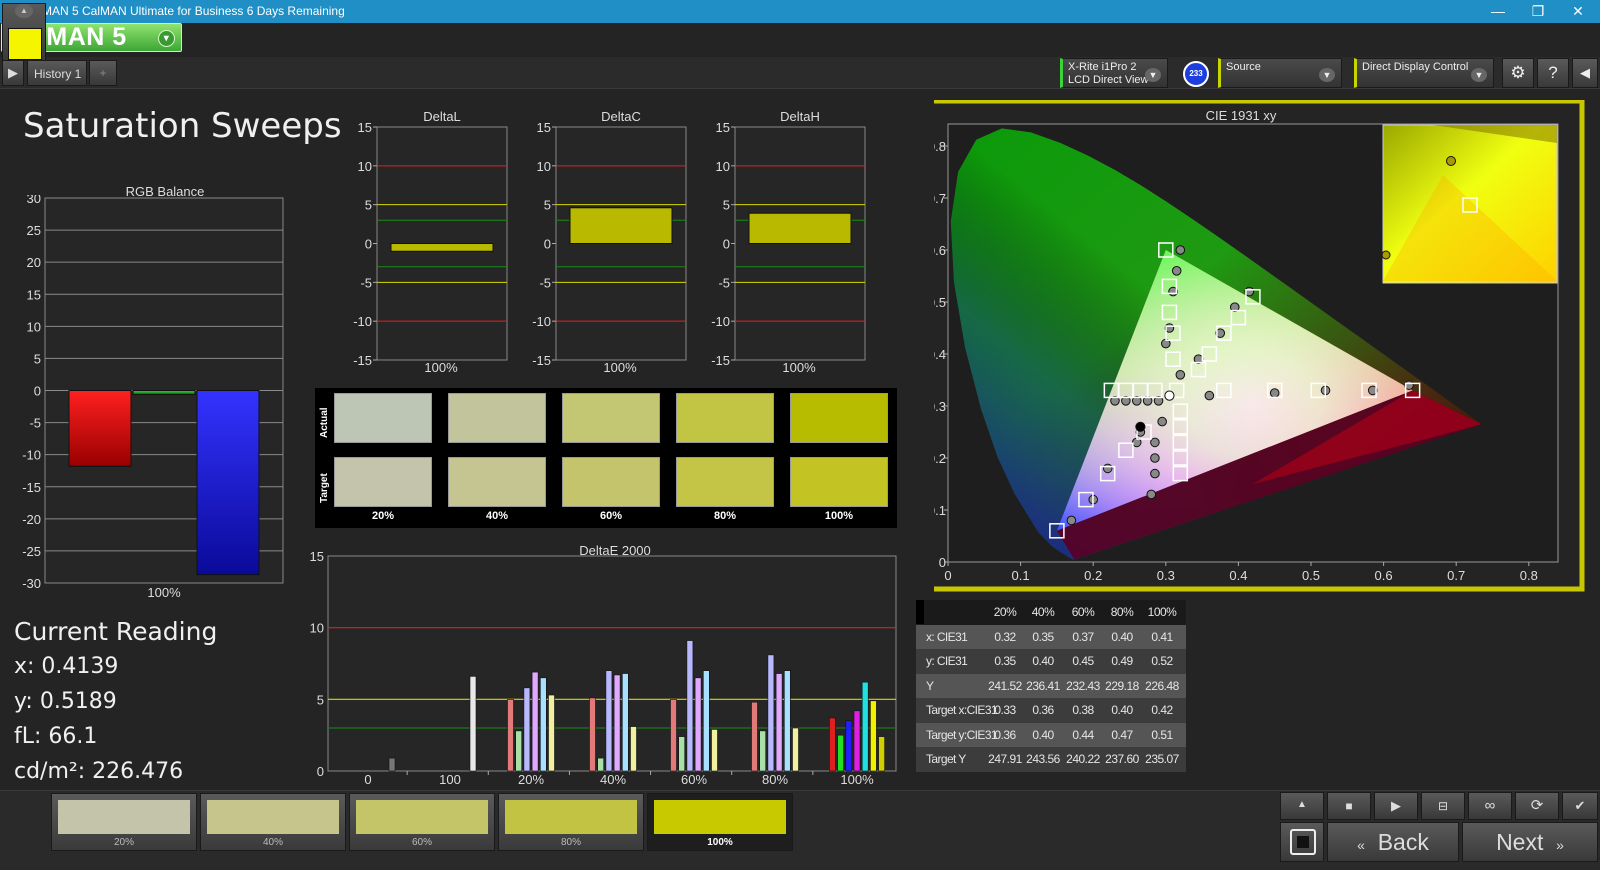 This screenshot has width=1600, height=870. What do you see at coordinates (57, 73) in the screenshot?
I see `tab-history-1: History 1` at bounding box center [57, 73].